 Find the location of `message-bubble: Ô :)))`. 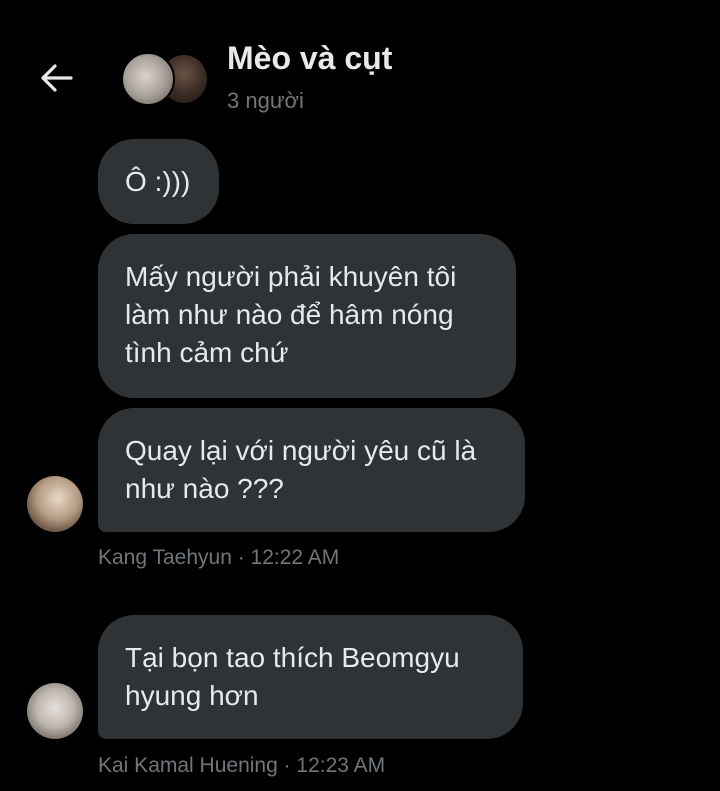

message-bubble: Ô :))) is located at coordinates (158, 181).